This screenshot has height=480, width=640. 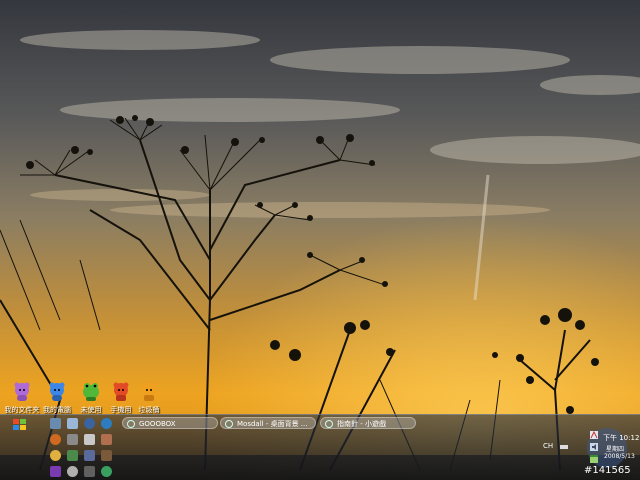 I want to click on clock-time: 下午 10:12, so click(x=621, y=438).